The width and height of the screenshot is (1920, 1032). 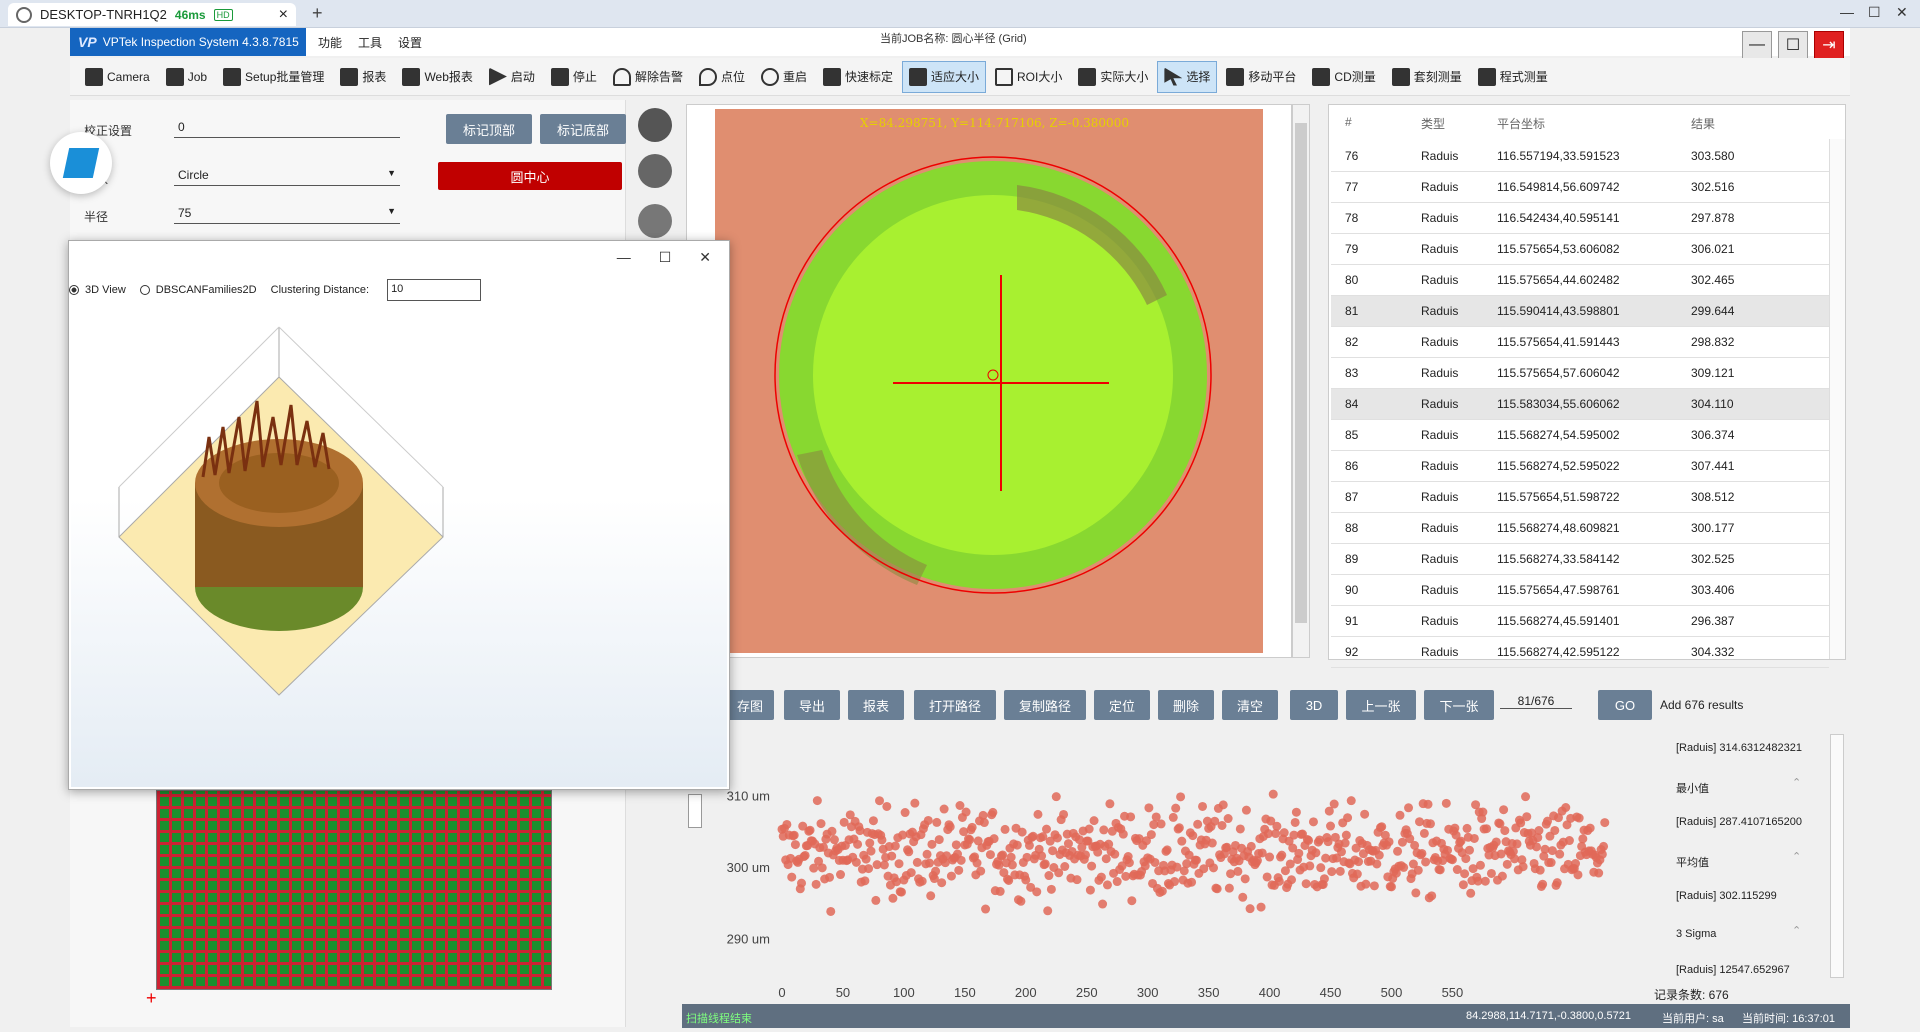 What do you see at coordinates (1829, 45) in the screenshot?
I see `app-exit-button: ⇥` at bounding box center [1829, 45].